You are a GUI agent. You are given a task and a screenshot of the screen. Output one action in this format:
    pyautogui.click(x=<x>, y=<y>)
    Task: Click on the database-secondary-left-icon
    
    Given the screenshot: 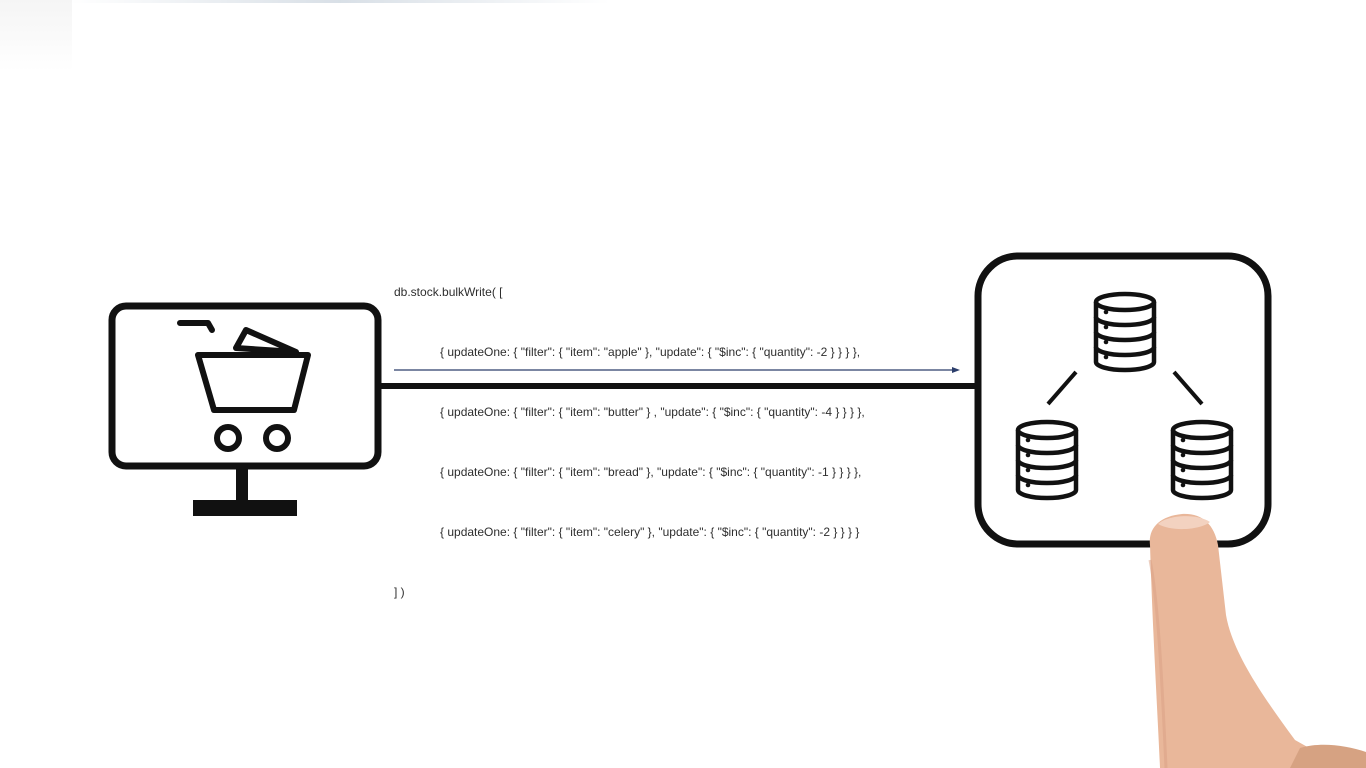 What is the action you would take?
    pyautogui.click(x=1047, y=460)
    